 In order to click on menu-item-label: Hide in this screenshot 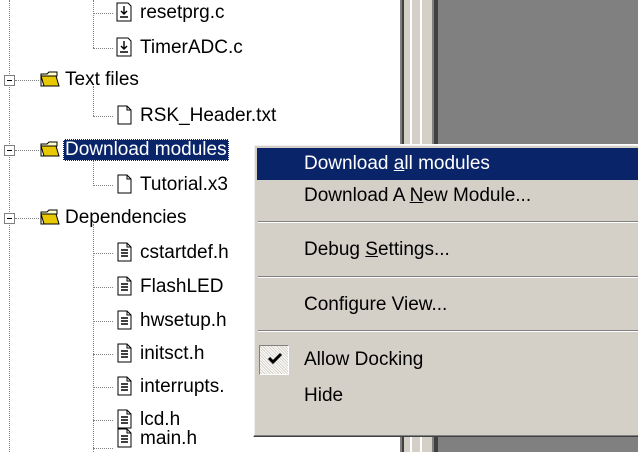, I will do `click(324, 395)`.